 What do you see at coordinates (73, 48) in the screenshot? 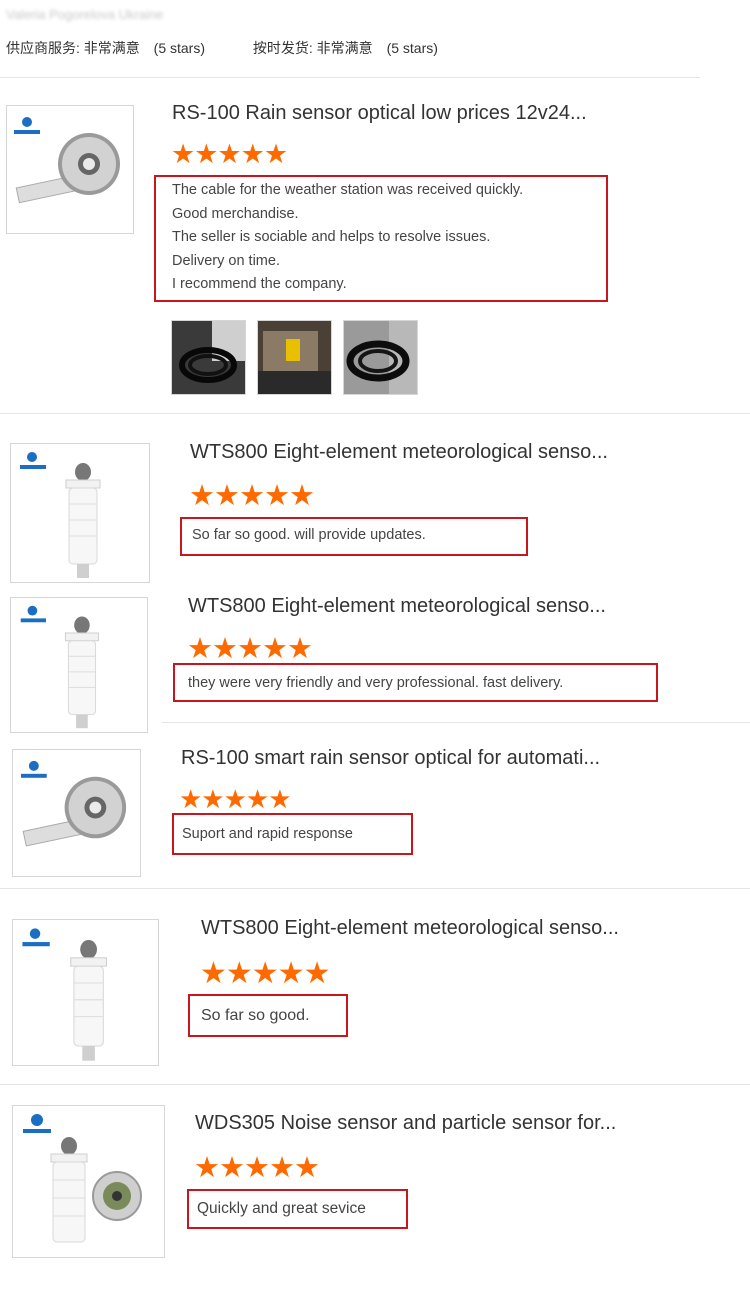
I see `supplier-service-rating: 供应商服务: 非常满意` at bounding box center [73, 48].